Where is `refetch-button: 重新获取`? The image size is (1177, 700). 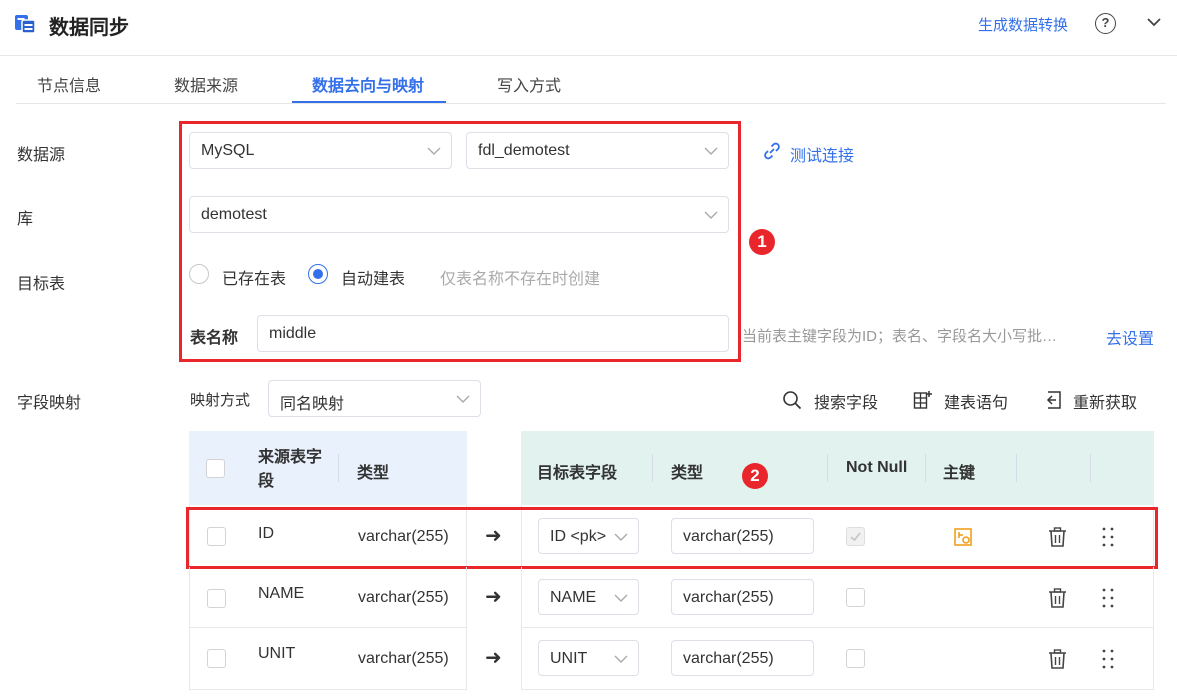
refetch-button: 重新获取 is located at coordinates (1090, 401).